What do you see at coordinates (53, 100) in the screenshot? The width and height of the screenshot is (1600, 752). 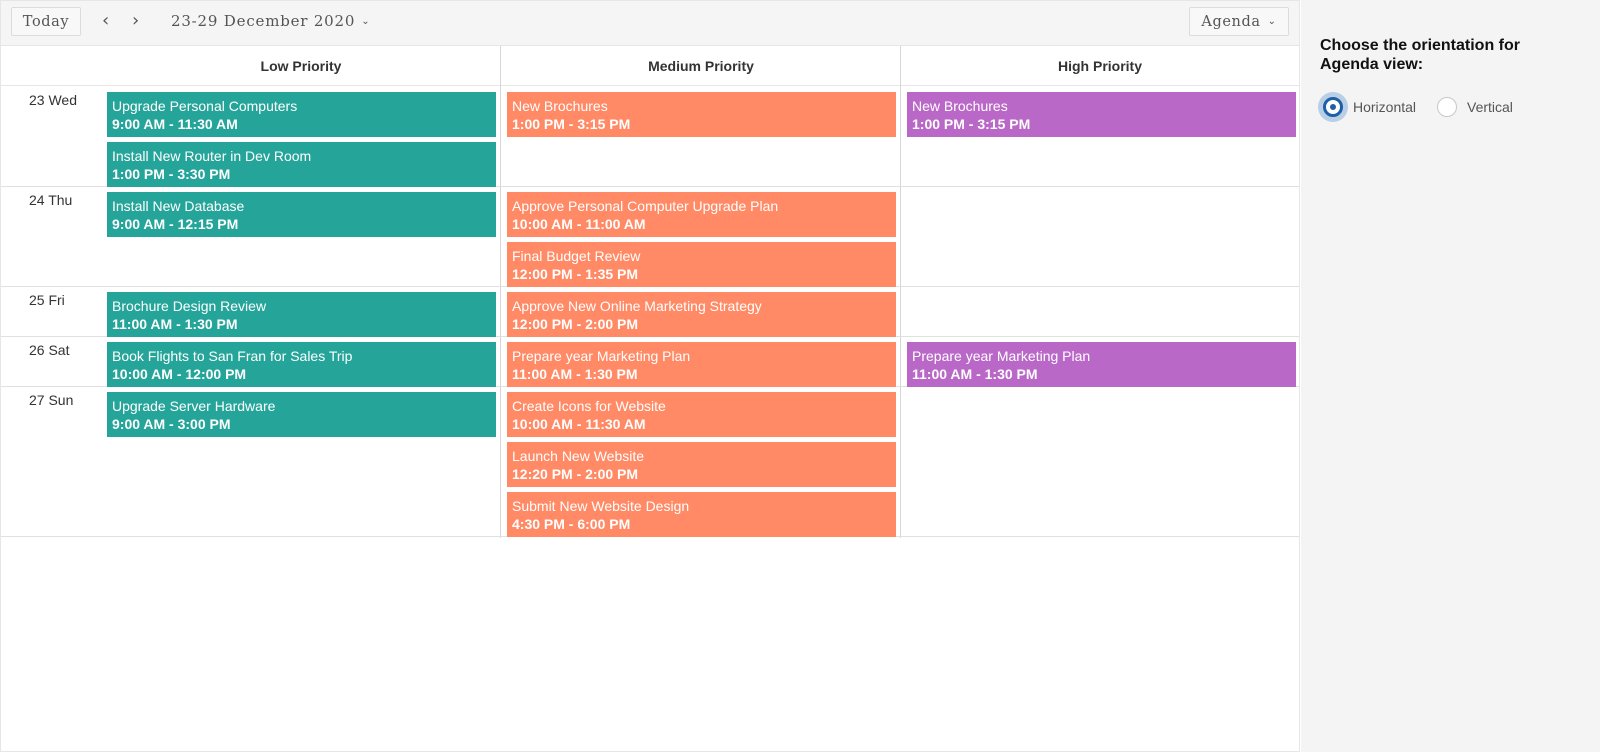 I see `day-label: 23 Wed` at bounding box center [53, 100].